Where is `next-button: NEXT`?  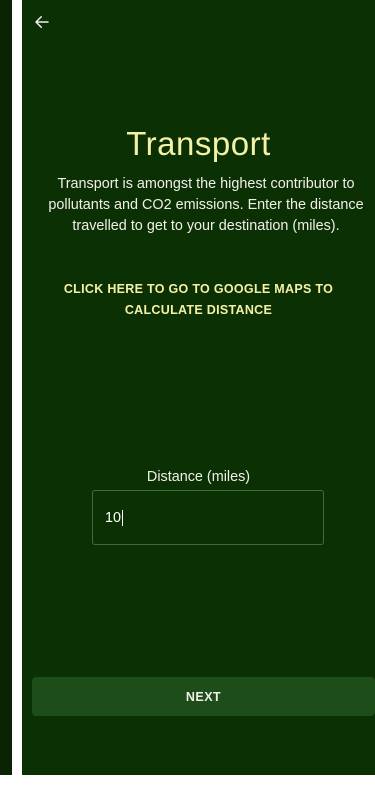
next-button: NEXT is located at coordinates (203, 696).